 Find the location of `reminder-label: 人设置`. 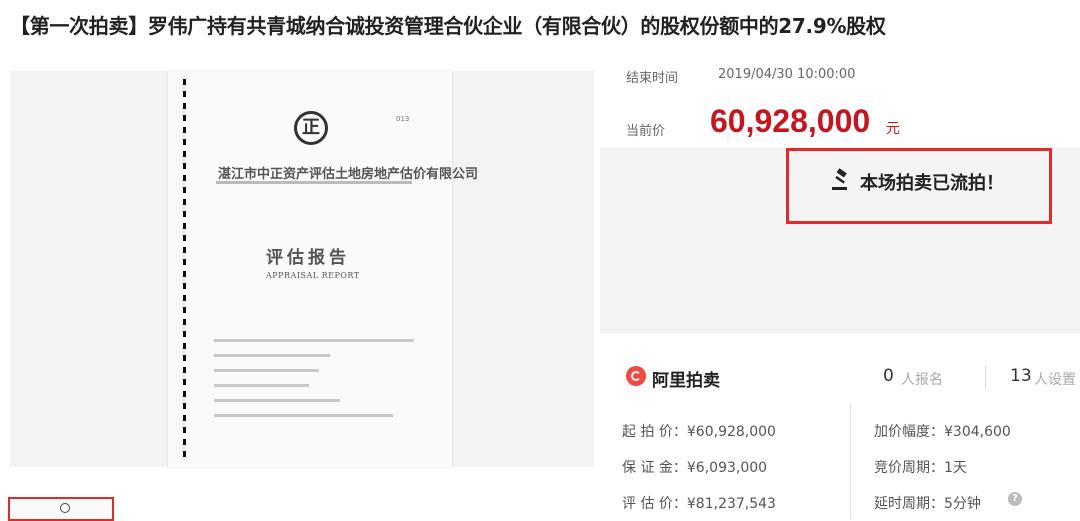

reminder-label: 人设置 is located at coordinates (1055, 380).